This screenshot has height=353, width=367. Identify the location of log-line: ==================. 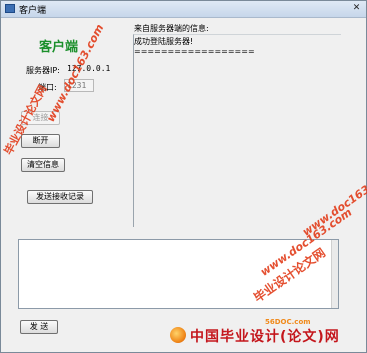
(194, 51).